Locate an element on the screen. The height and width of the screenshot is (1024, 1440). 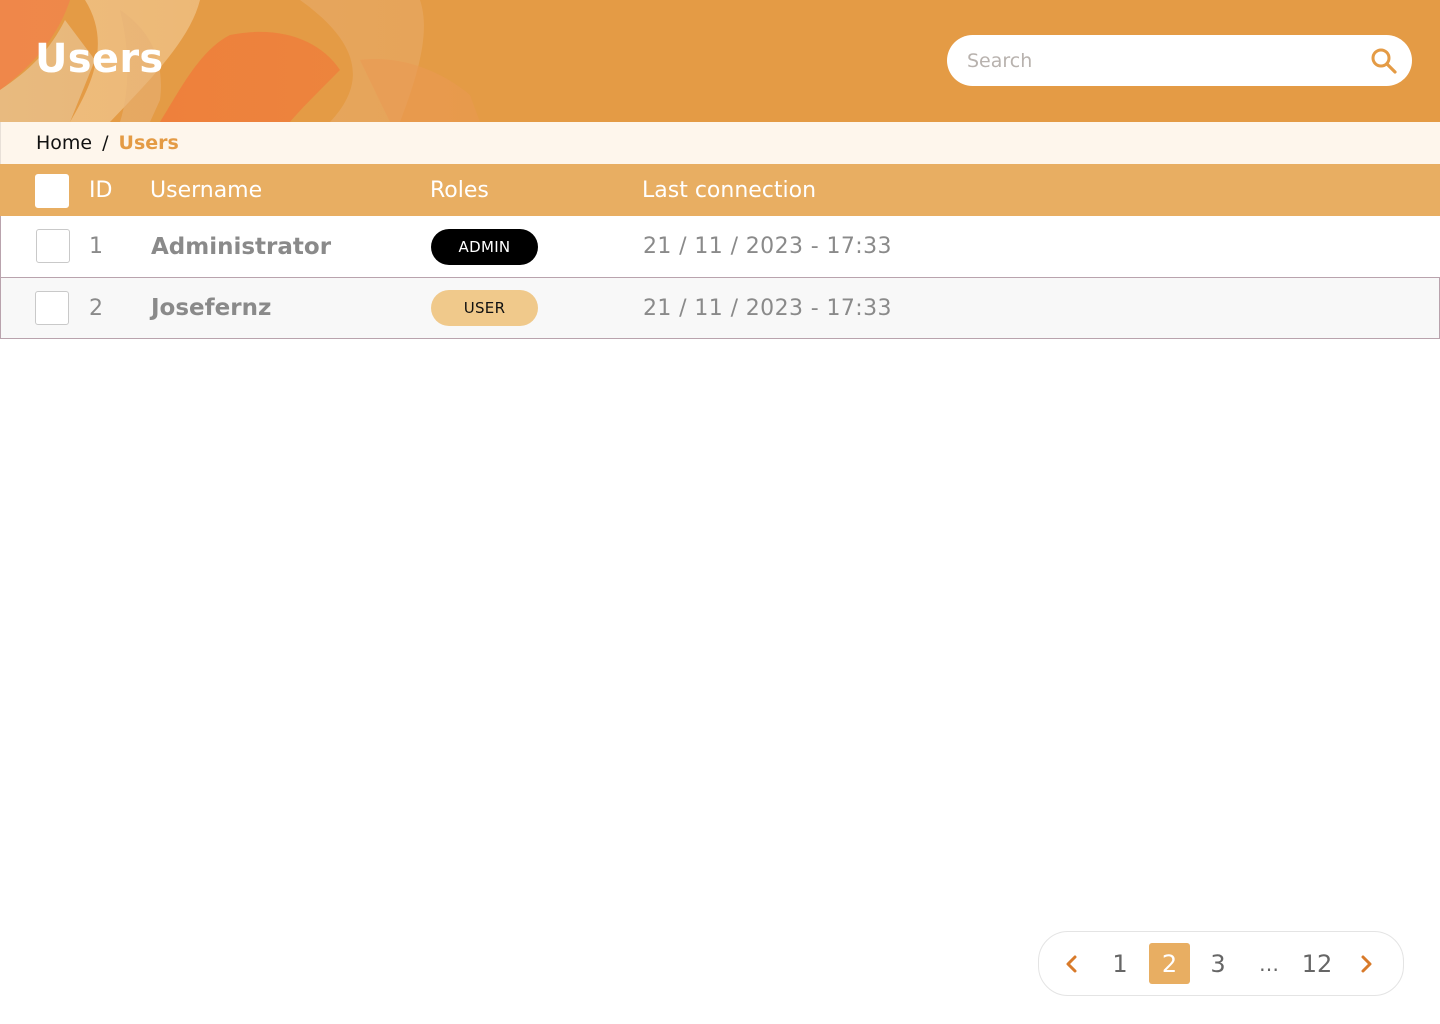
column-header-id: ID is located at coordinates (100, 190).